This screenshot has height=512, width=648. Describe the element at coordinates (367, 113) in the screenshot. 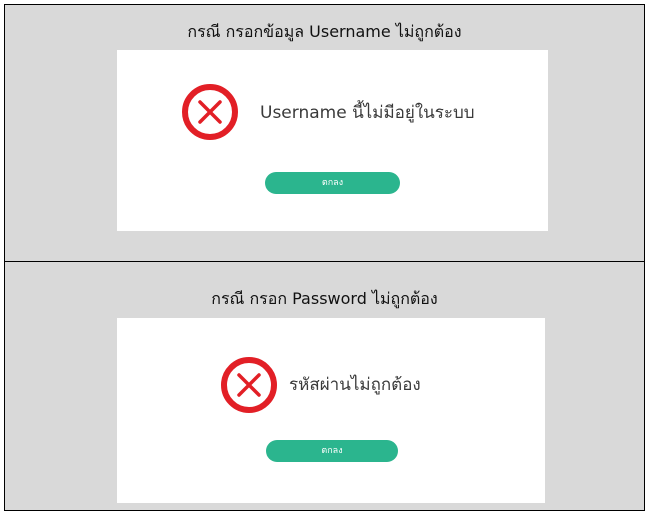

I see `error-message: Username นี้ไม่มีอยู่ในระบบ` at that location.